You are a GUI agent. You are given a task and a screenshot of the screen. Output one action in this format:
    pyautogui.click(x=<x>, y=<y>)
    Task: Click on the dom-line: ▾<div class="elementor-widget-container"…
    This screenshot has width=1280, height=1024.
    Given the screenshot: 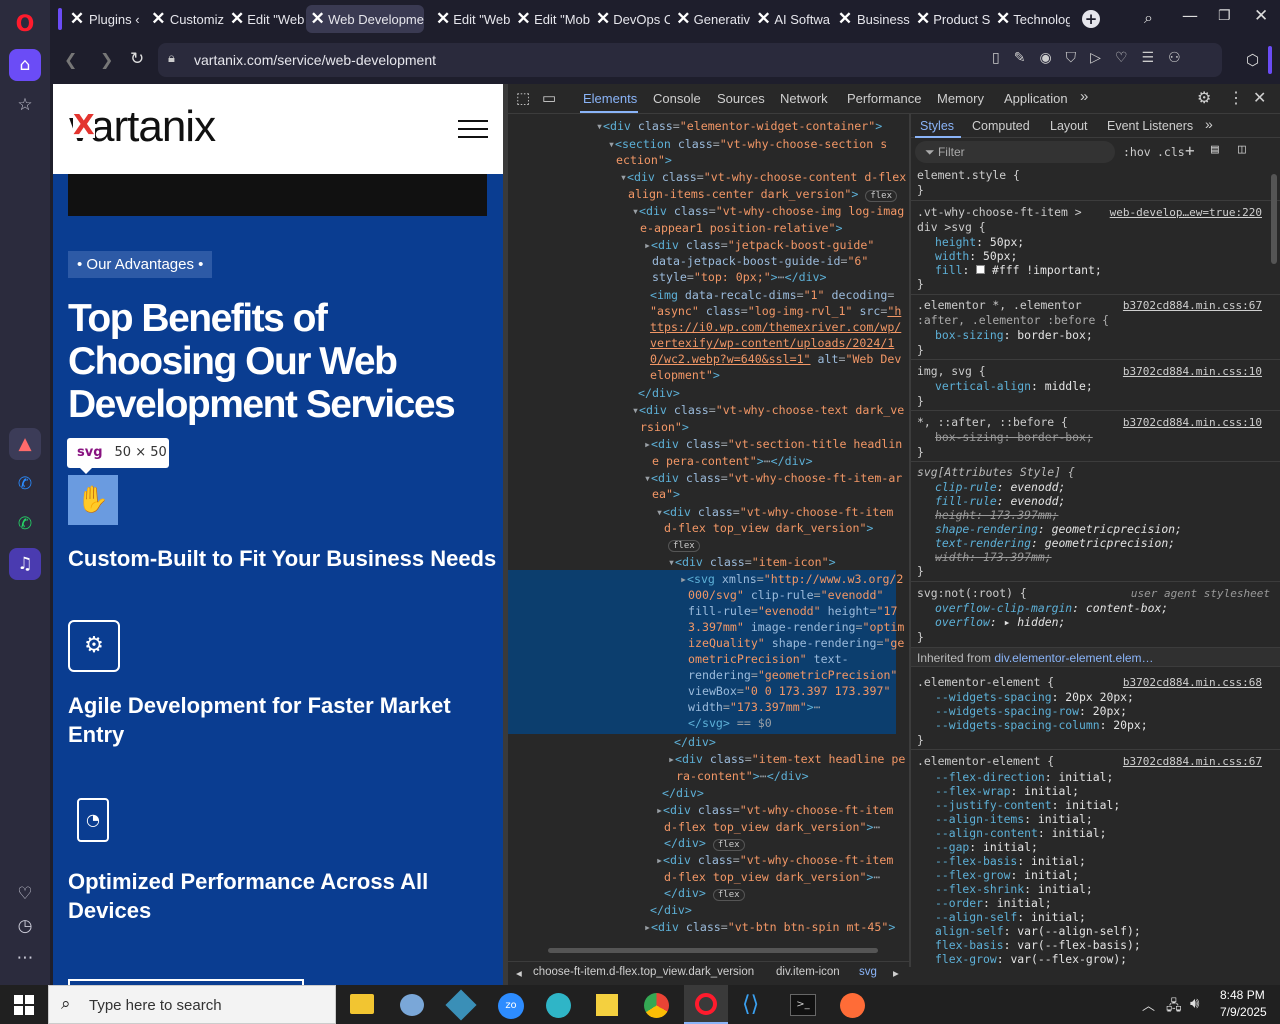 What is the action you would take?
    pyautogui.click(x=739, y=126)
    